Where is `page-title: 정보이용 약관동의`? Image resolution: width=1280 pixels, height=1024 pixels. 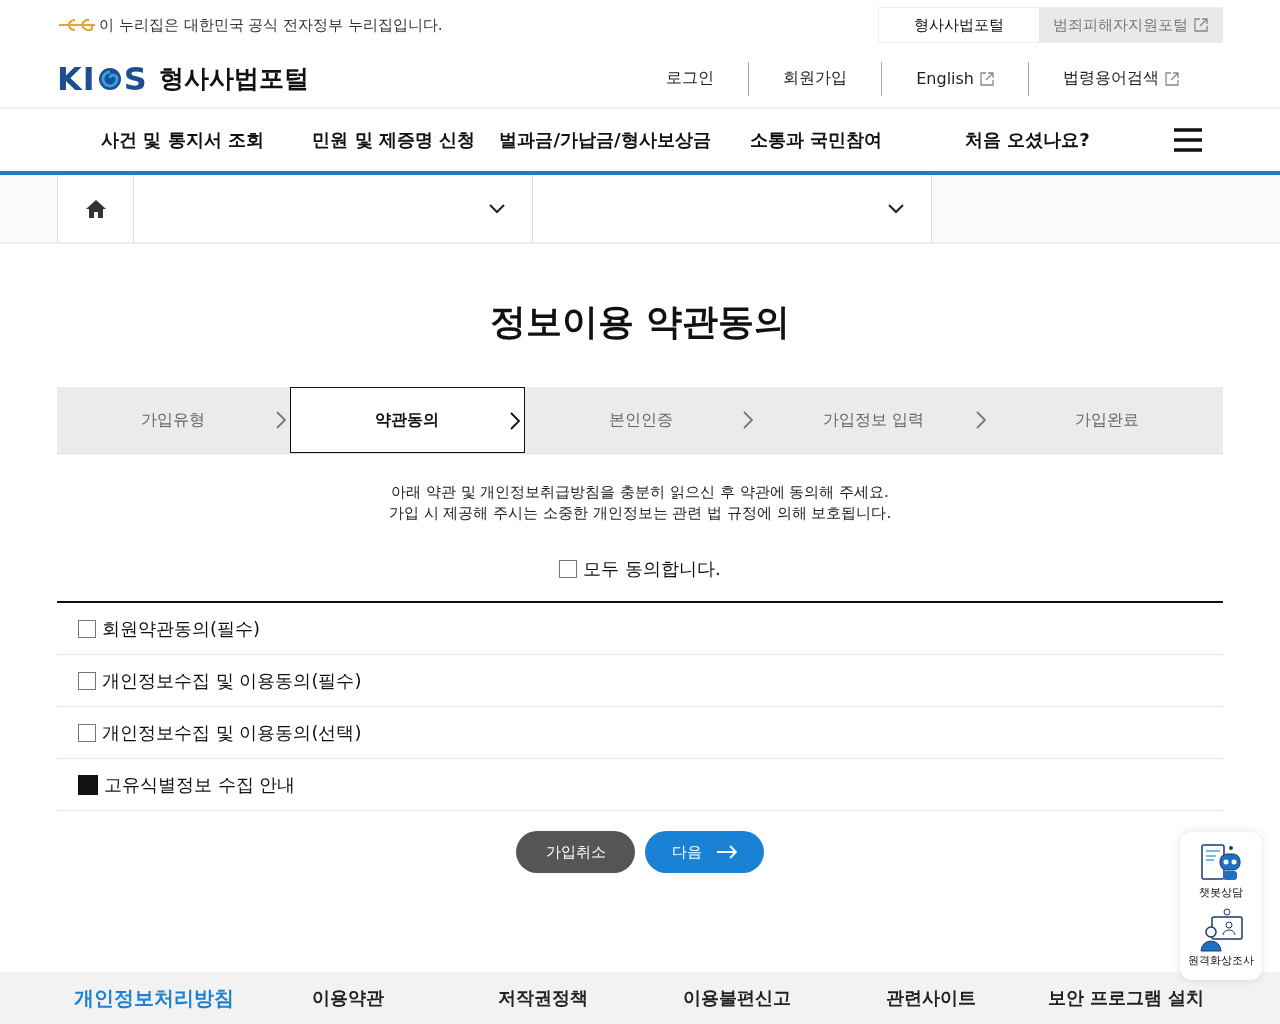
page-title: 정보이용 약관동의 is located at coordinates (640, 322).